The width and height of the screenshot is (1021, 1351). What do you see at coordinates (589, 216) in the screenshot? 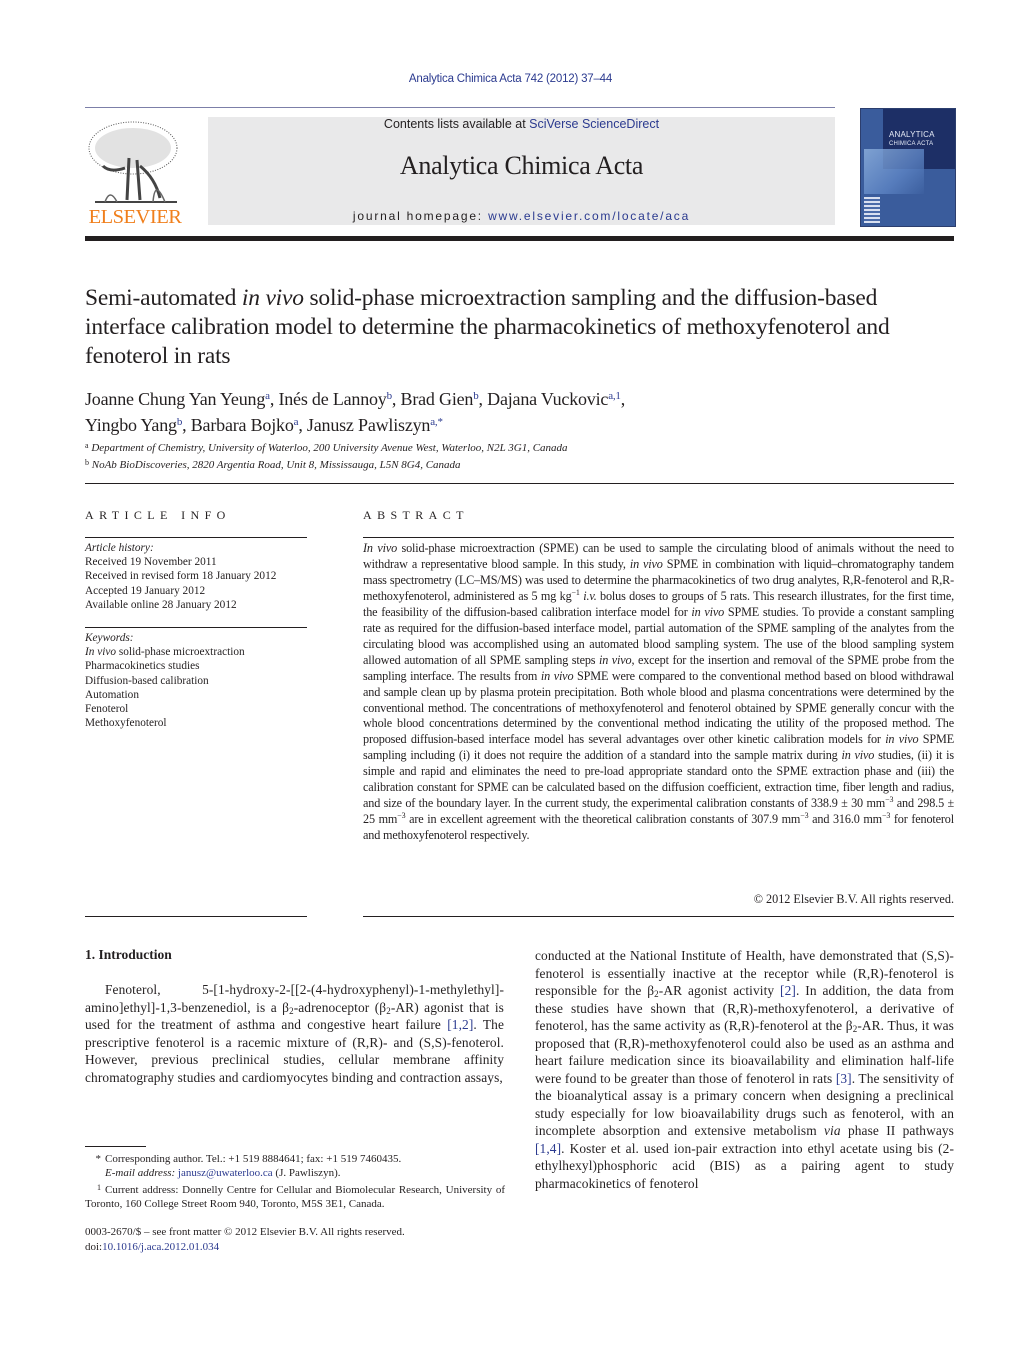
I see `homepage-link: www.elsevier.com/locate/aca` at bounding box center [589, 216].